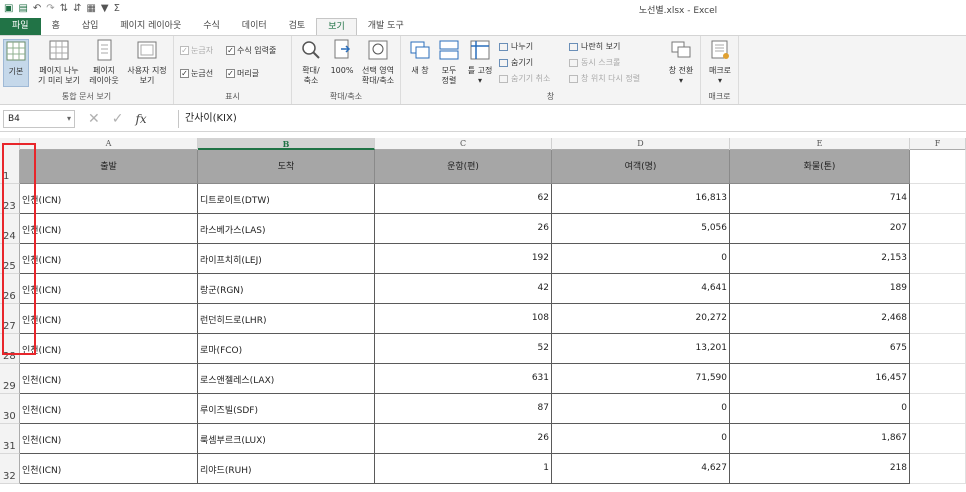 The width and height of the screenshot is (966, 492). What do you see at coordinates (286, 144) in the screenshot?
I see `column-header-b: B` at bounding box center [286, 144].